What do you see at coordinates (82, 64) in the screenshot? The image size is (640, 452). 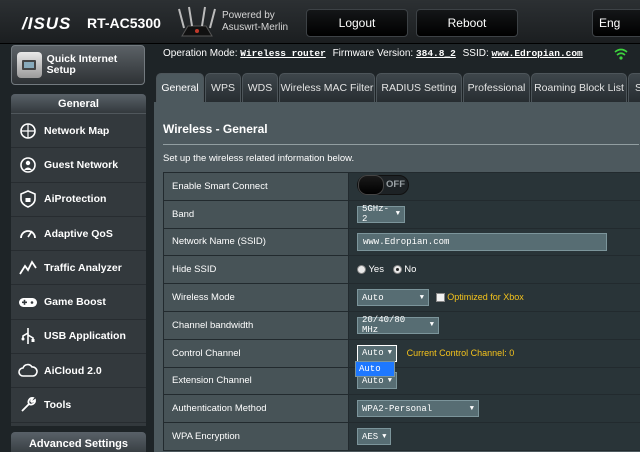 I see `quick-setup-label: Quick Internet Setup` at bounding box center [82, 64].